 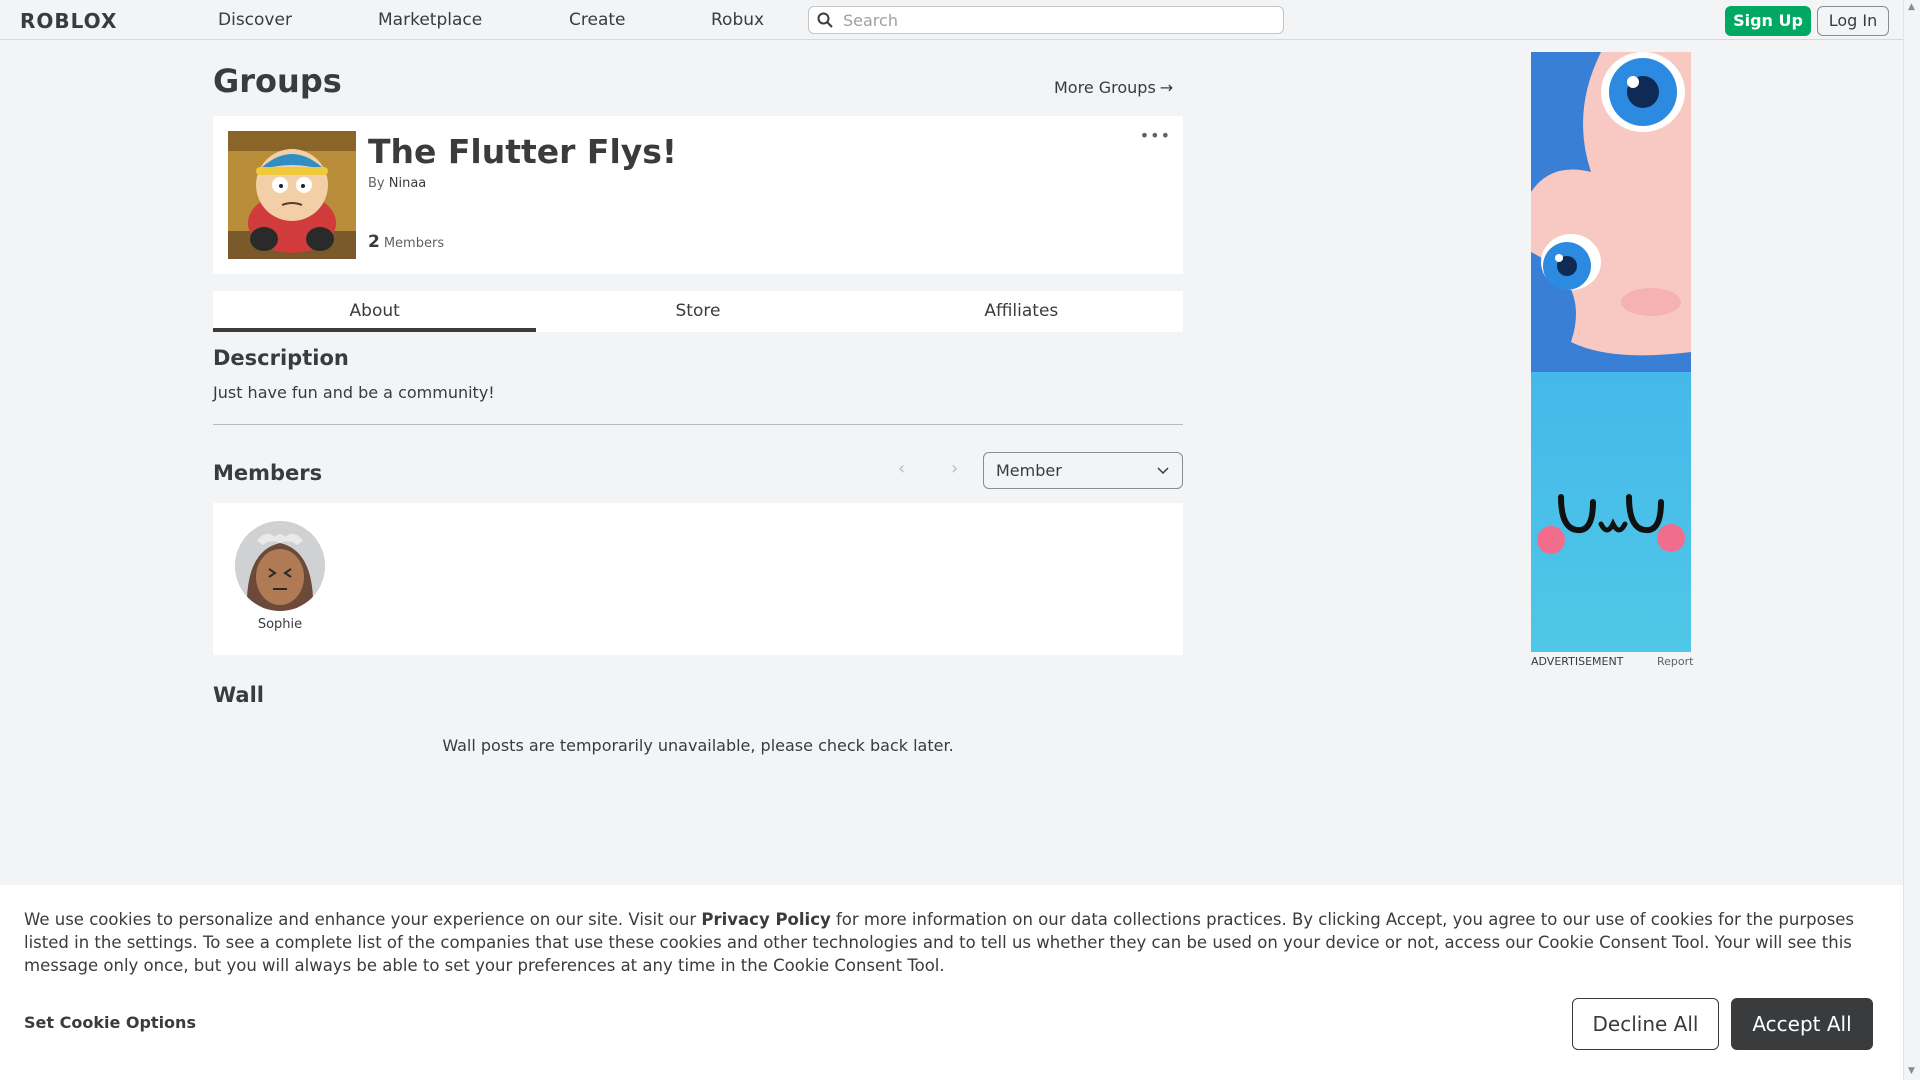 What do you see at coordinates (238, 695) in the screenshot?
I see `wall-heading: Wall` at bounding box center [238, 695].